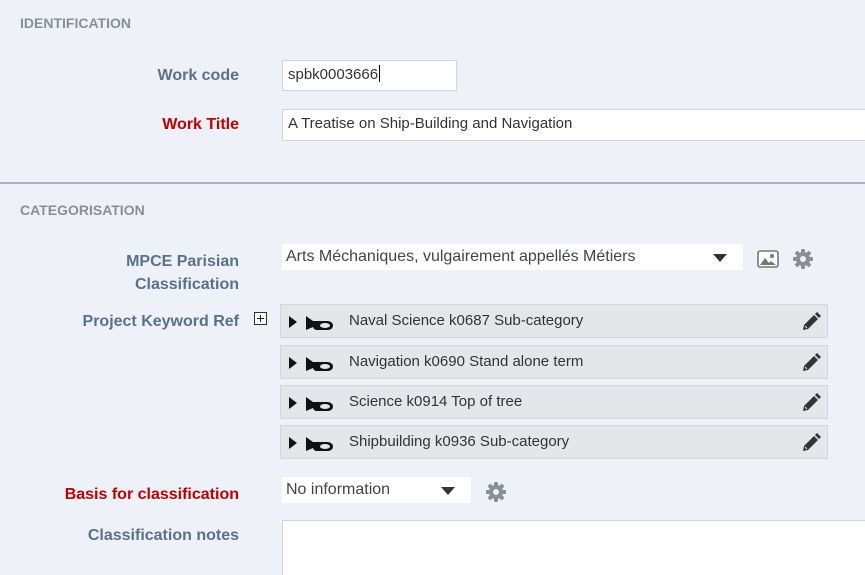 Image resolution: width=865 pixels, height=575 pixels. I want to click on keyword-label: Shipbuilding k0936 Sub-category, so click(459, 441).